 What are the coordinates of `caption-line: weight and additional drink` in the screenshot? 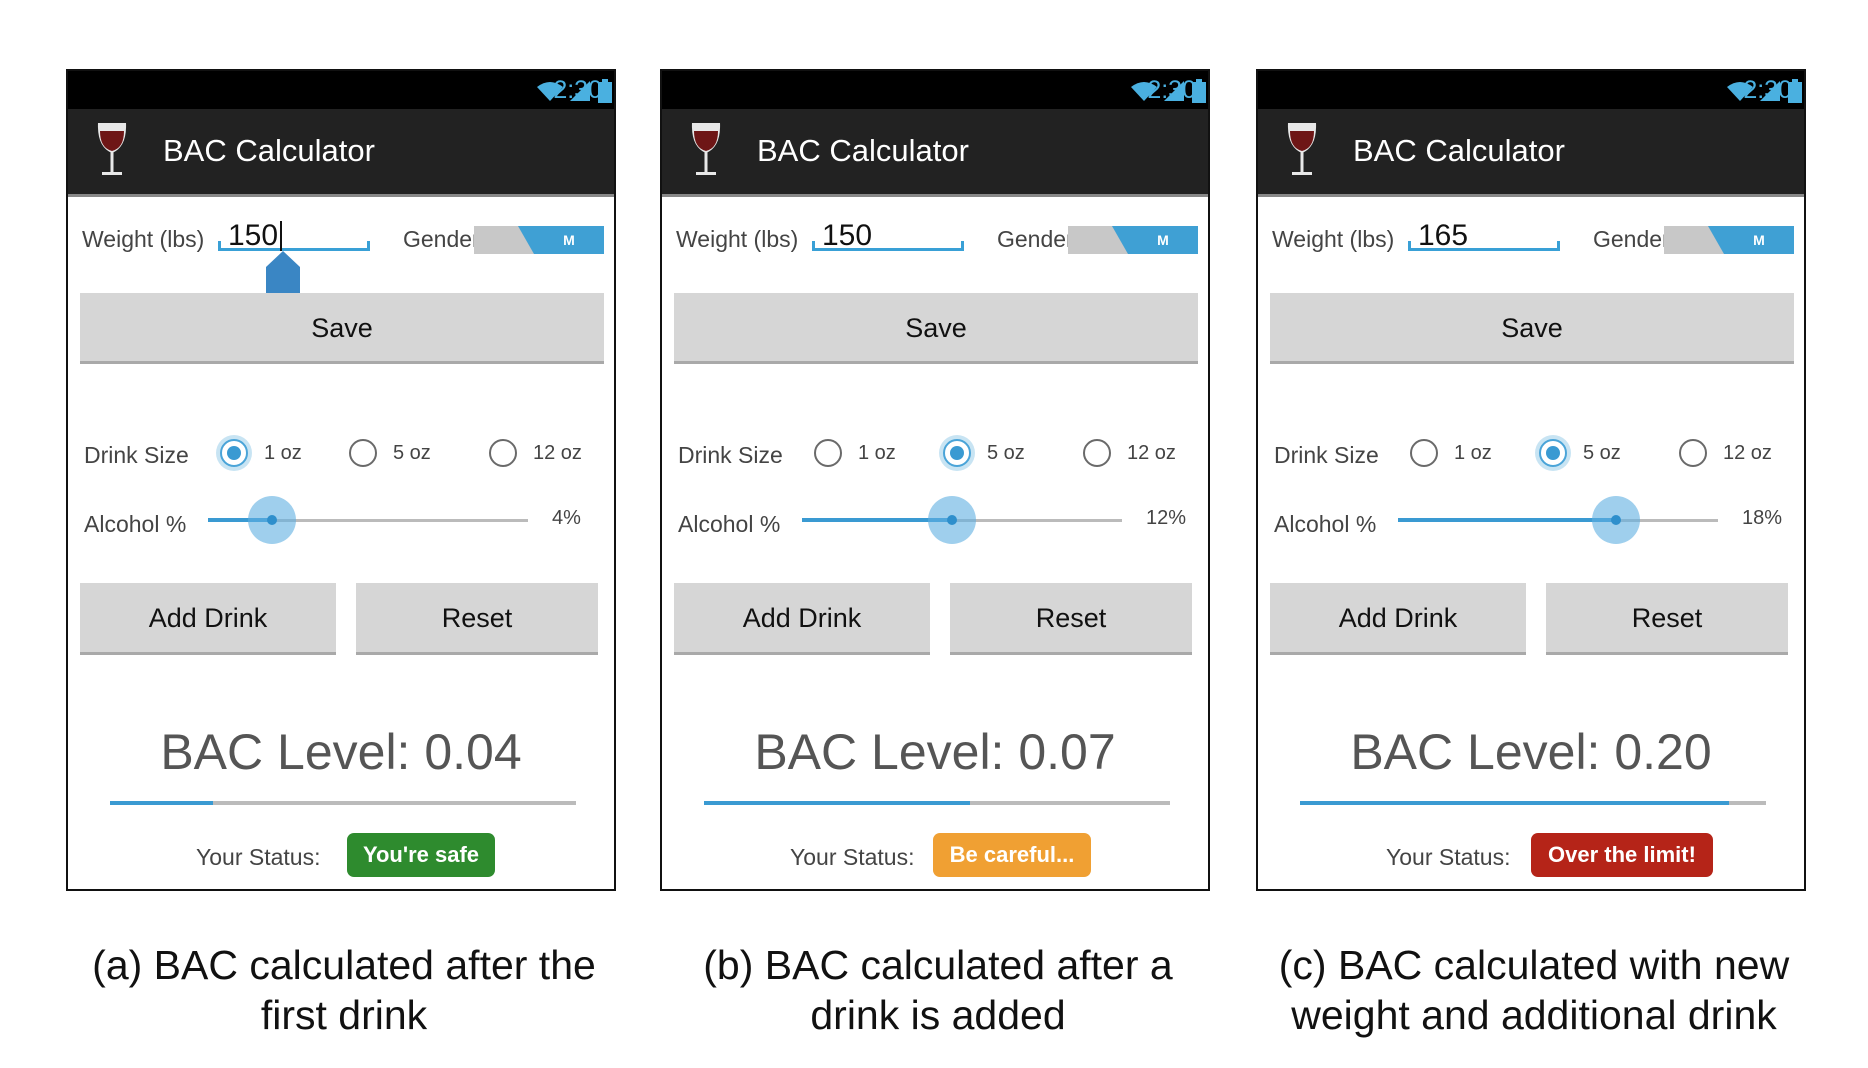 It's located at (1534, 1015).